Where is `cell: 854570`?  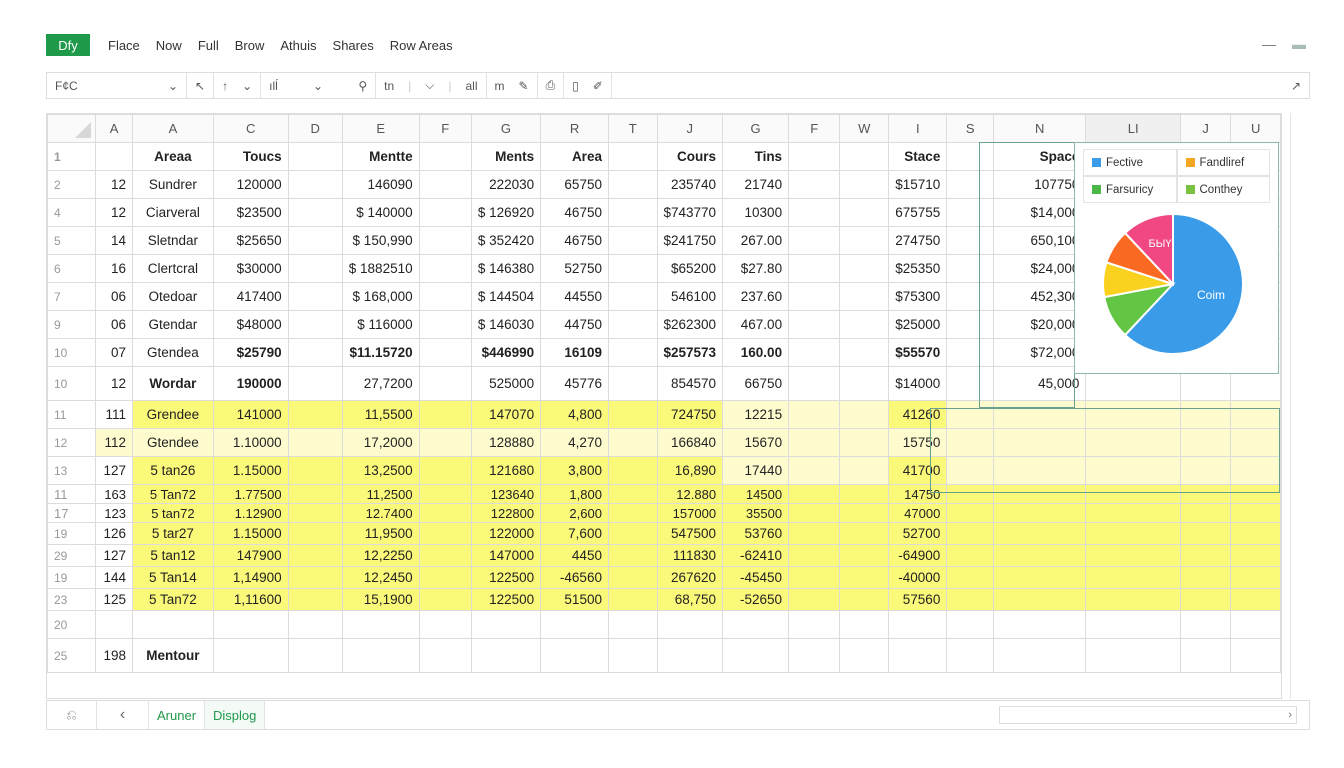 cell: 854570 is located at coordinates (690, 383).